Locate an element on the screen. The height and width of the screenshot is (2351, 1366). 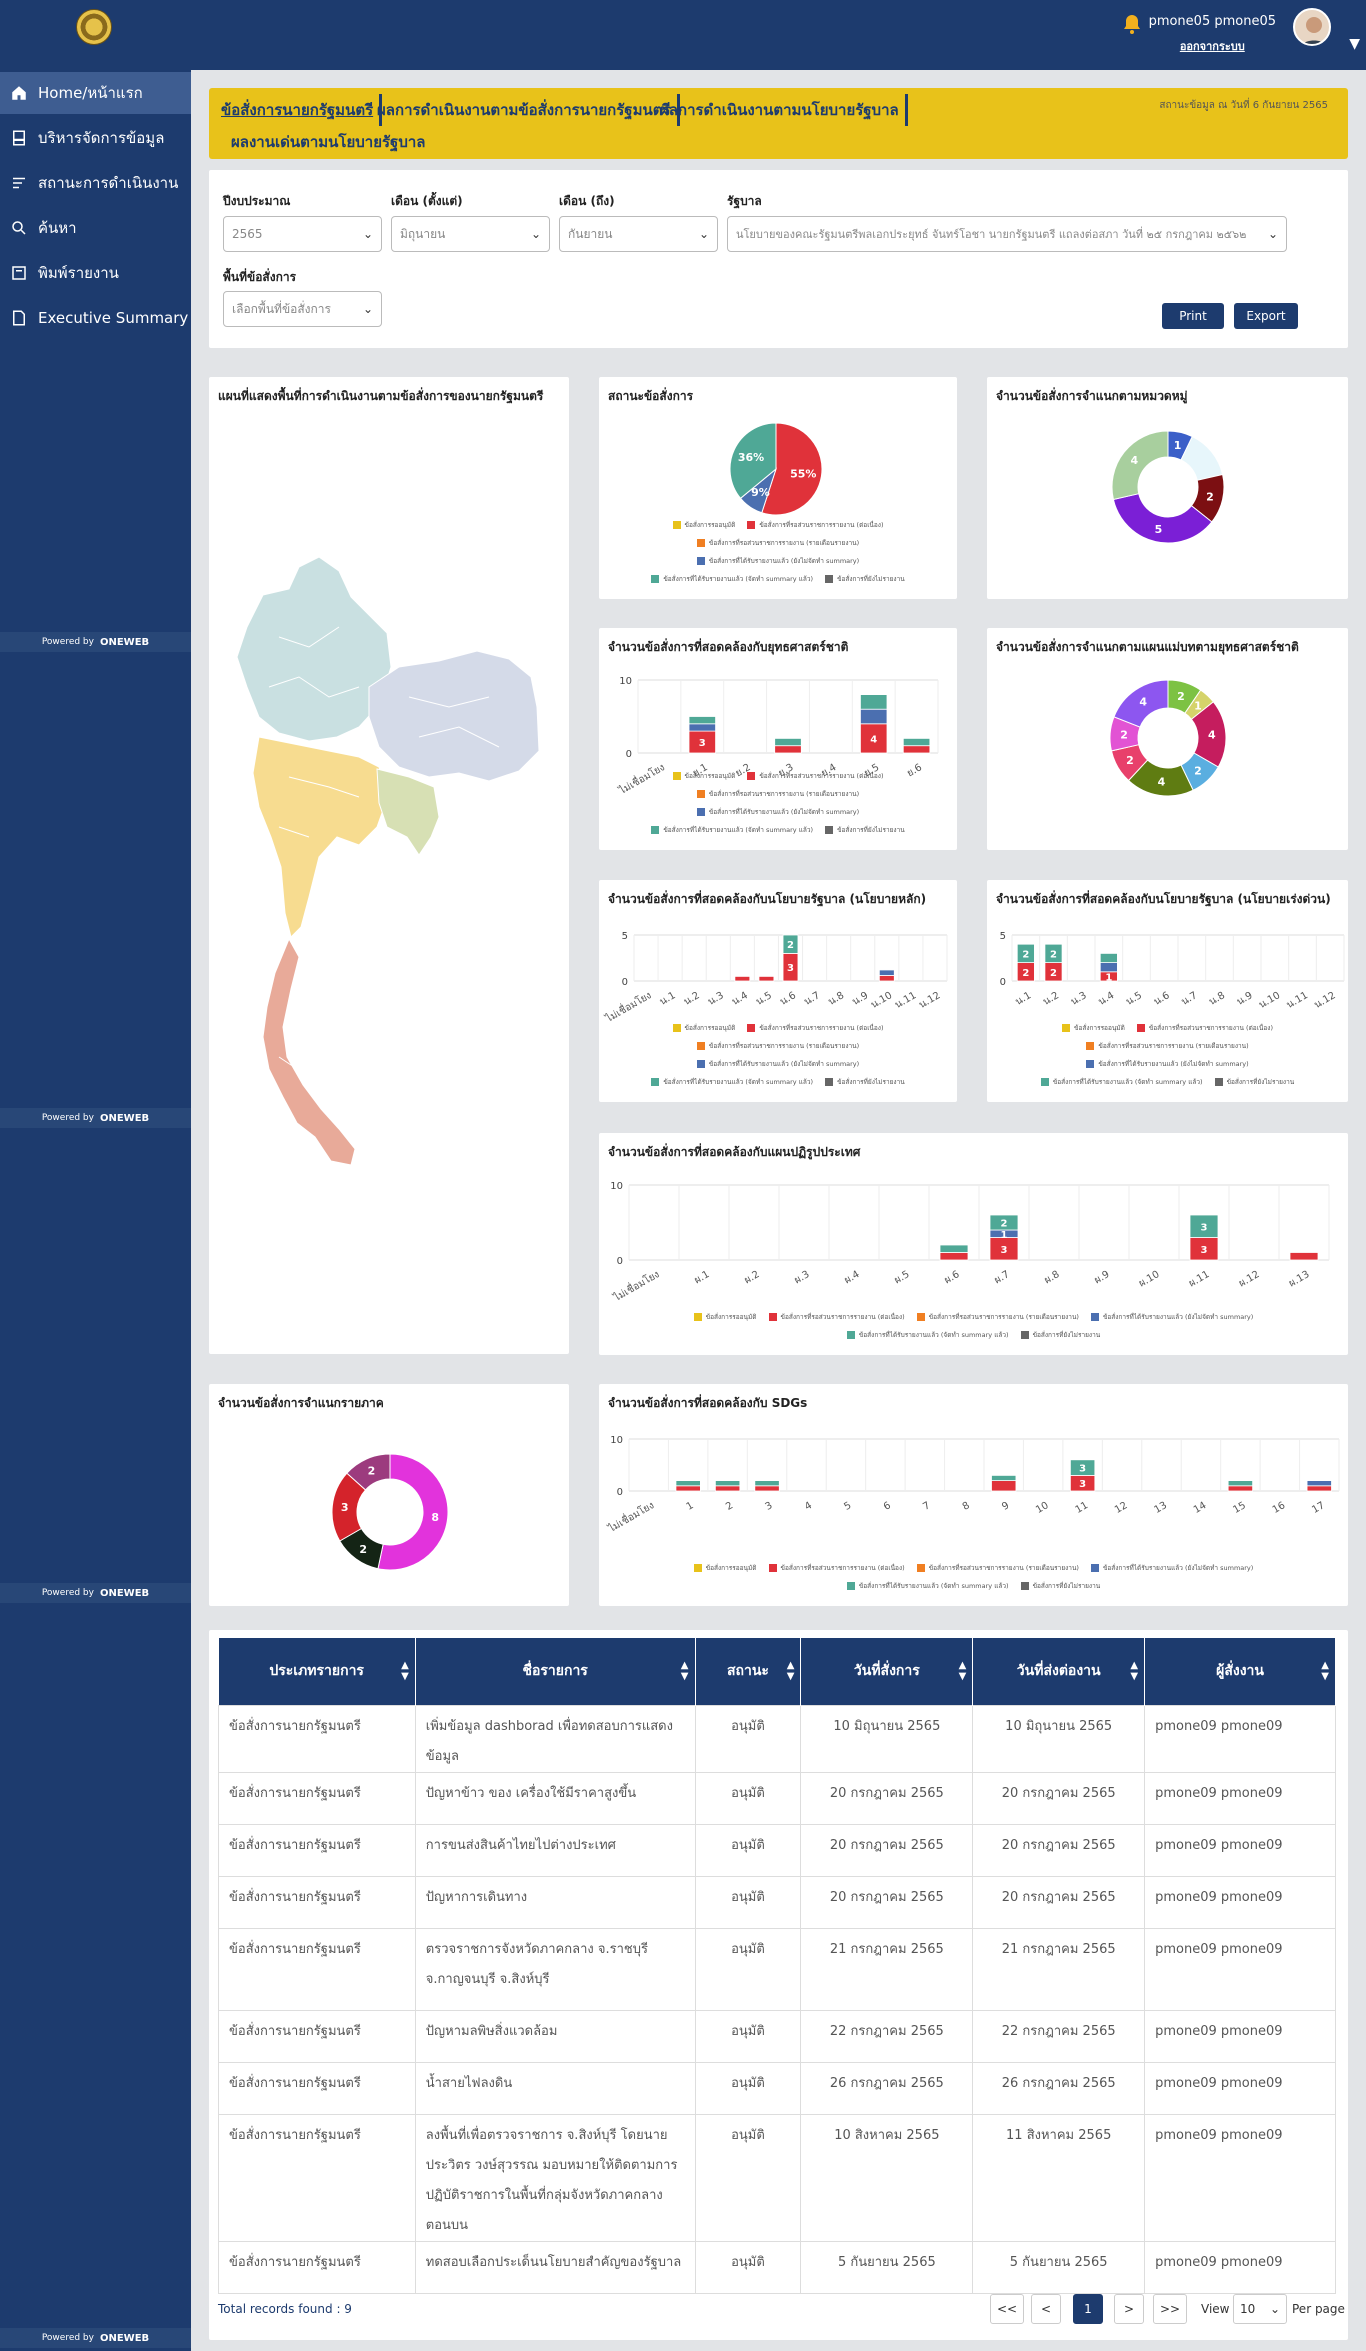
next-page-button: > is located at coordinates (1129, 2309).